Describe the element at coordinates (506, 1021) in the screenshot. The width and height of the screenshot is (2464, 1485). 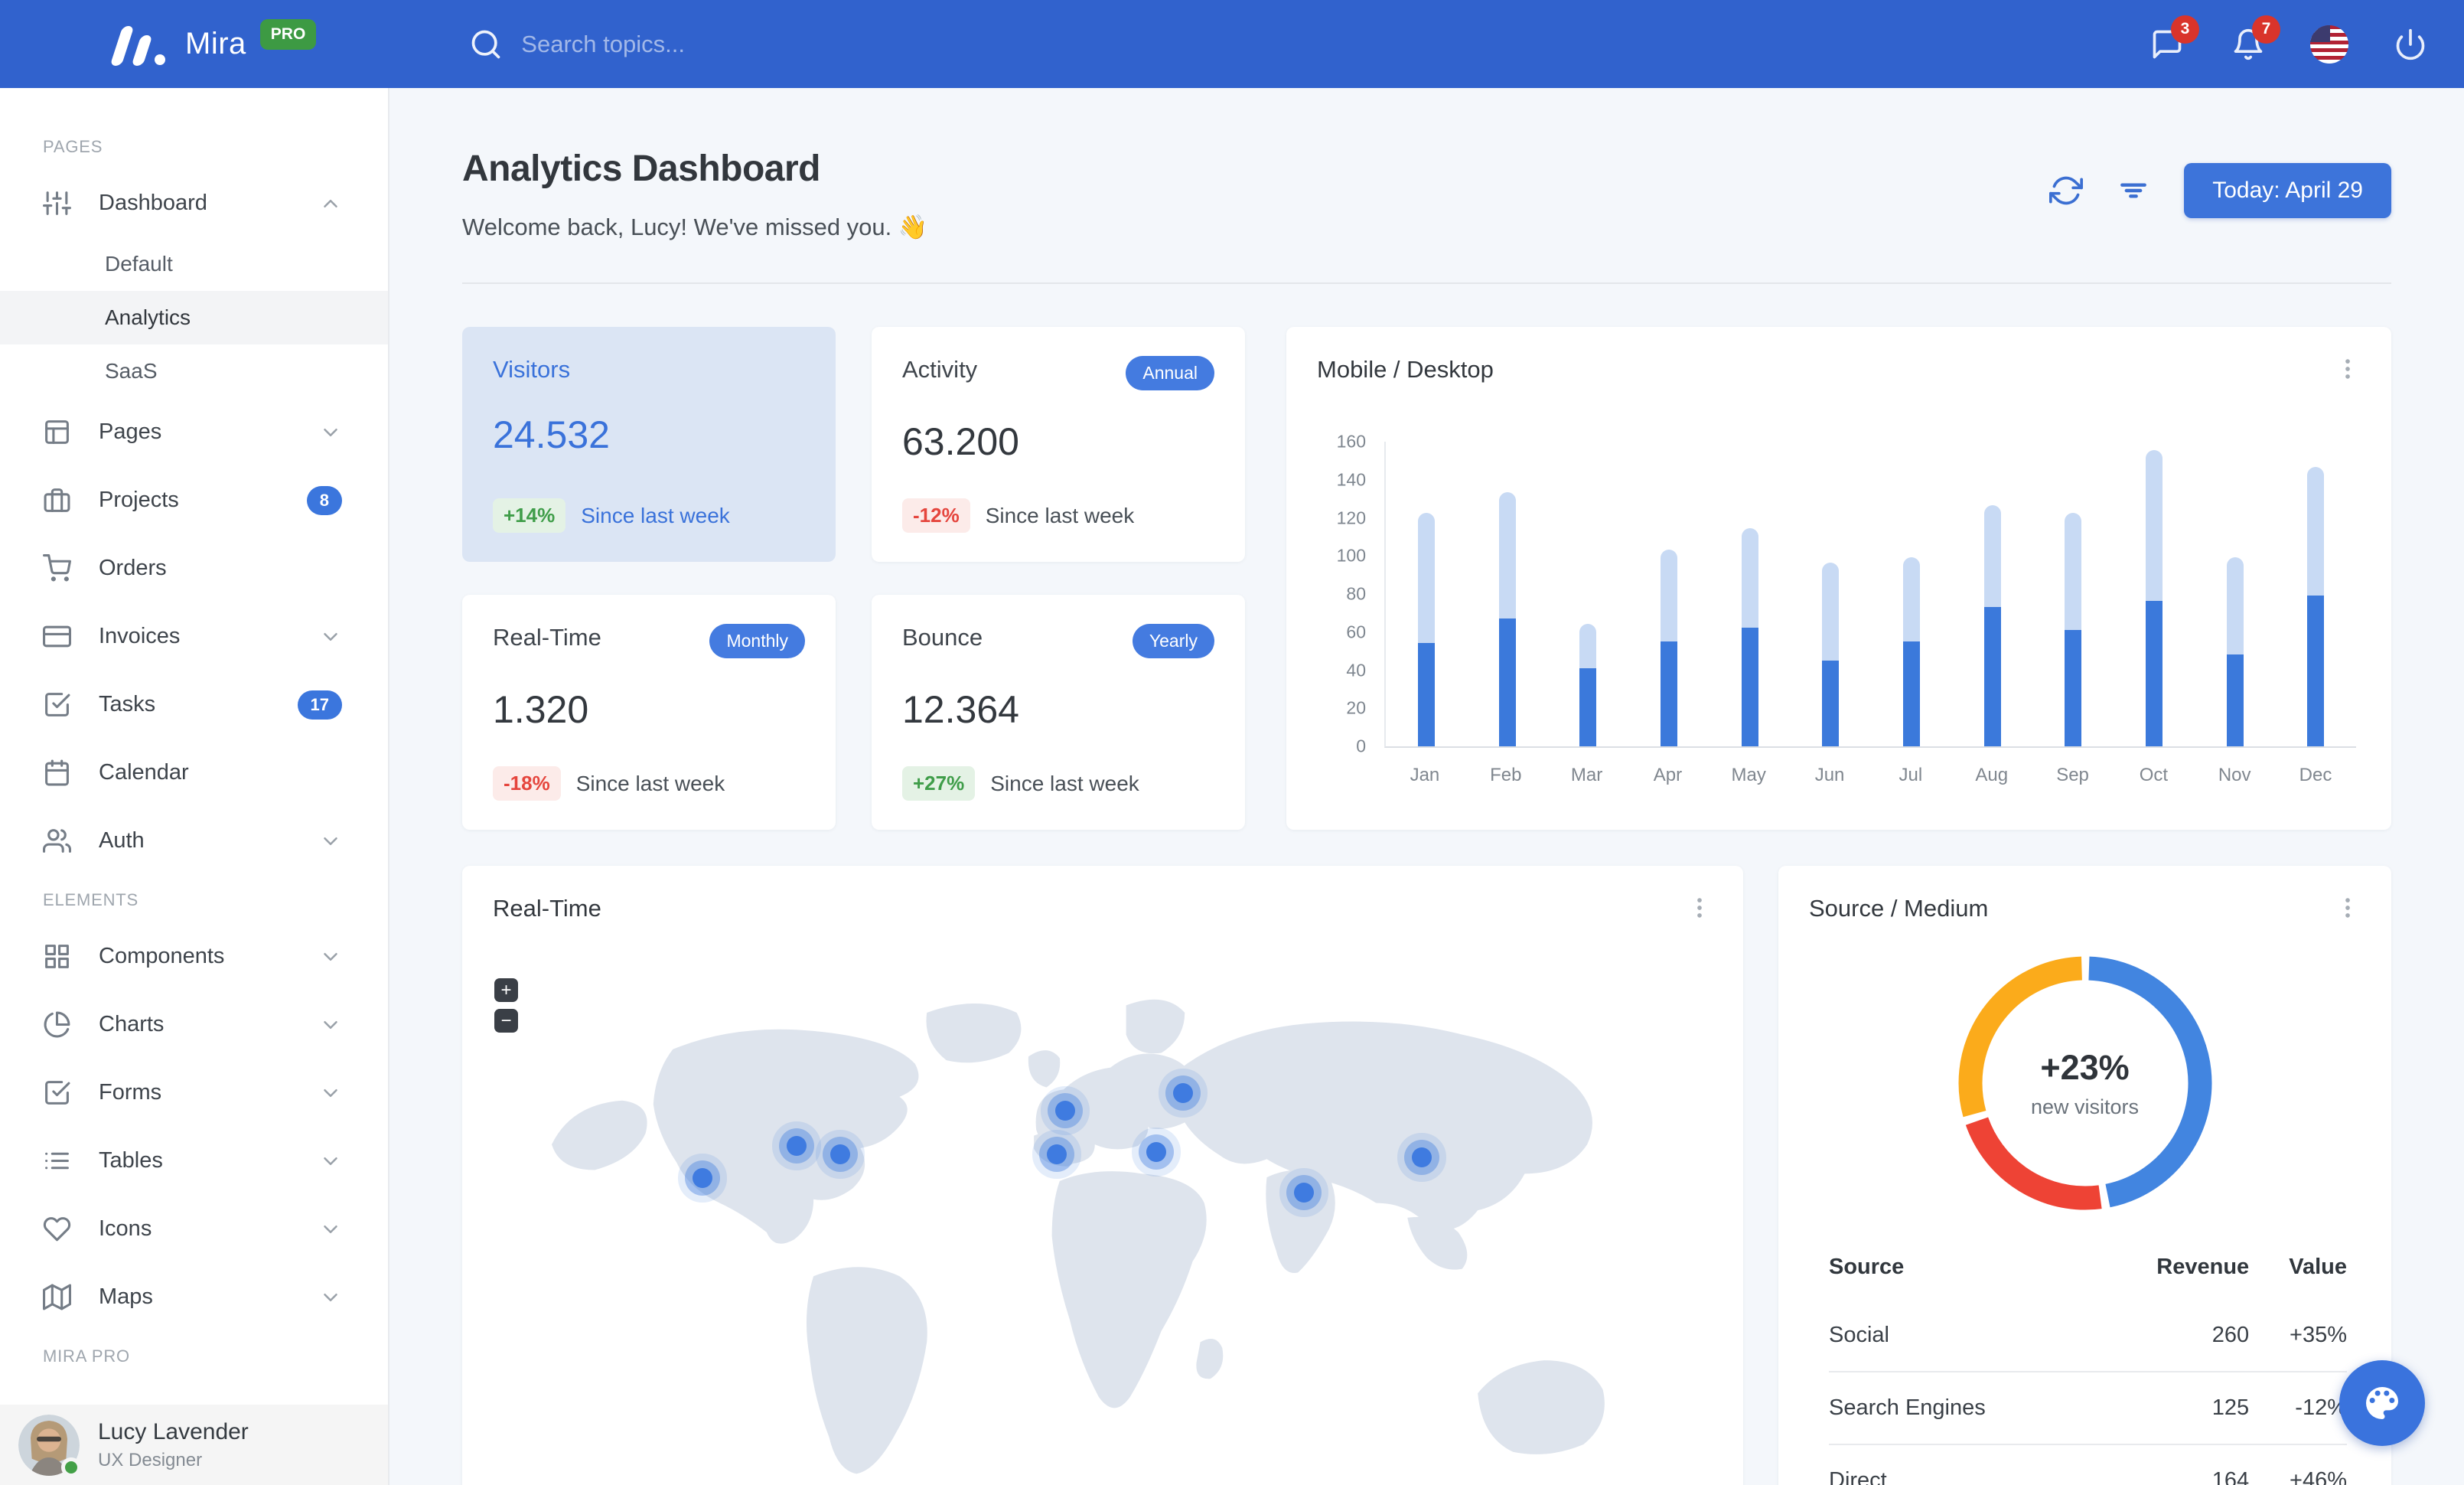
I see `map-zoom-out-button: −` at that location.